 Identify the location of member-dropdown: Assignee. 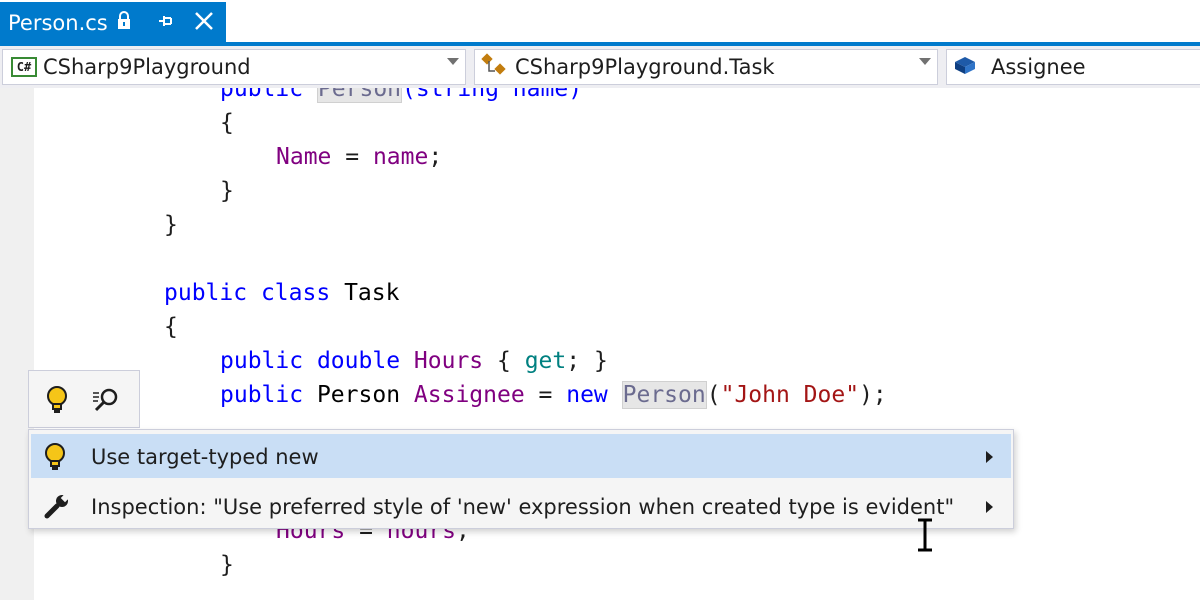
(1073, 67).